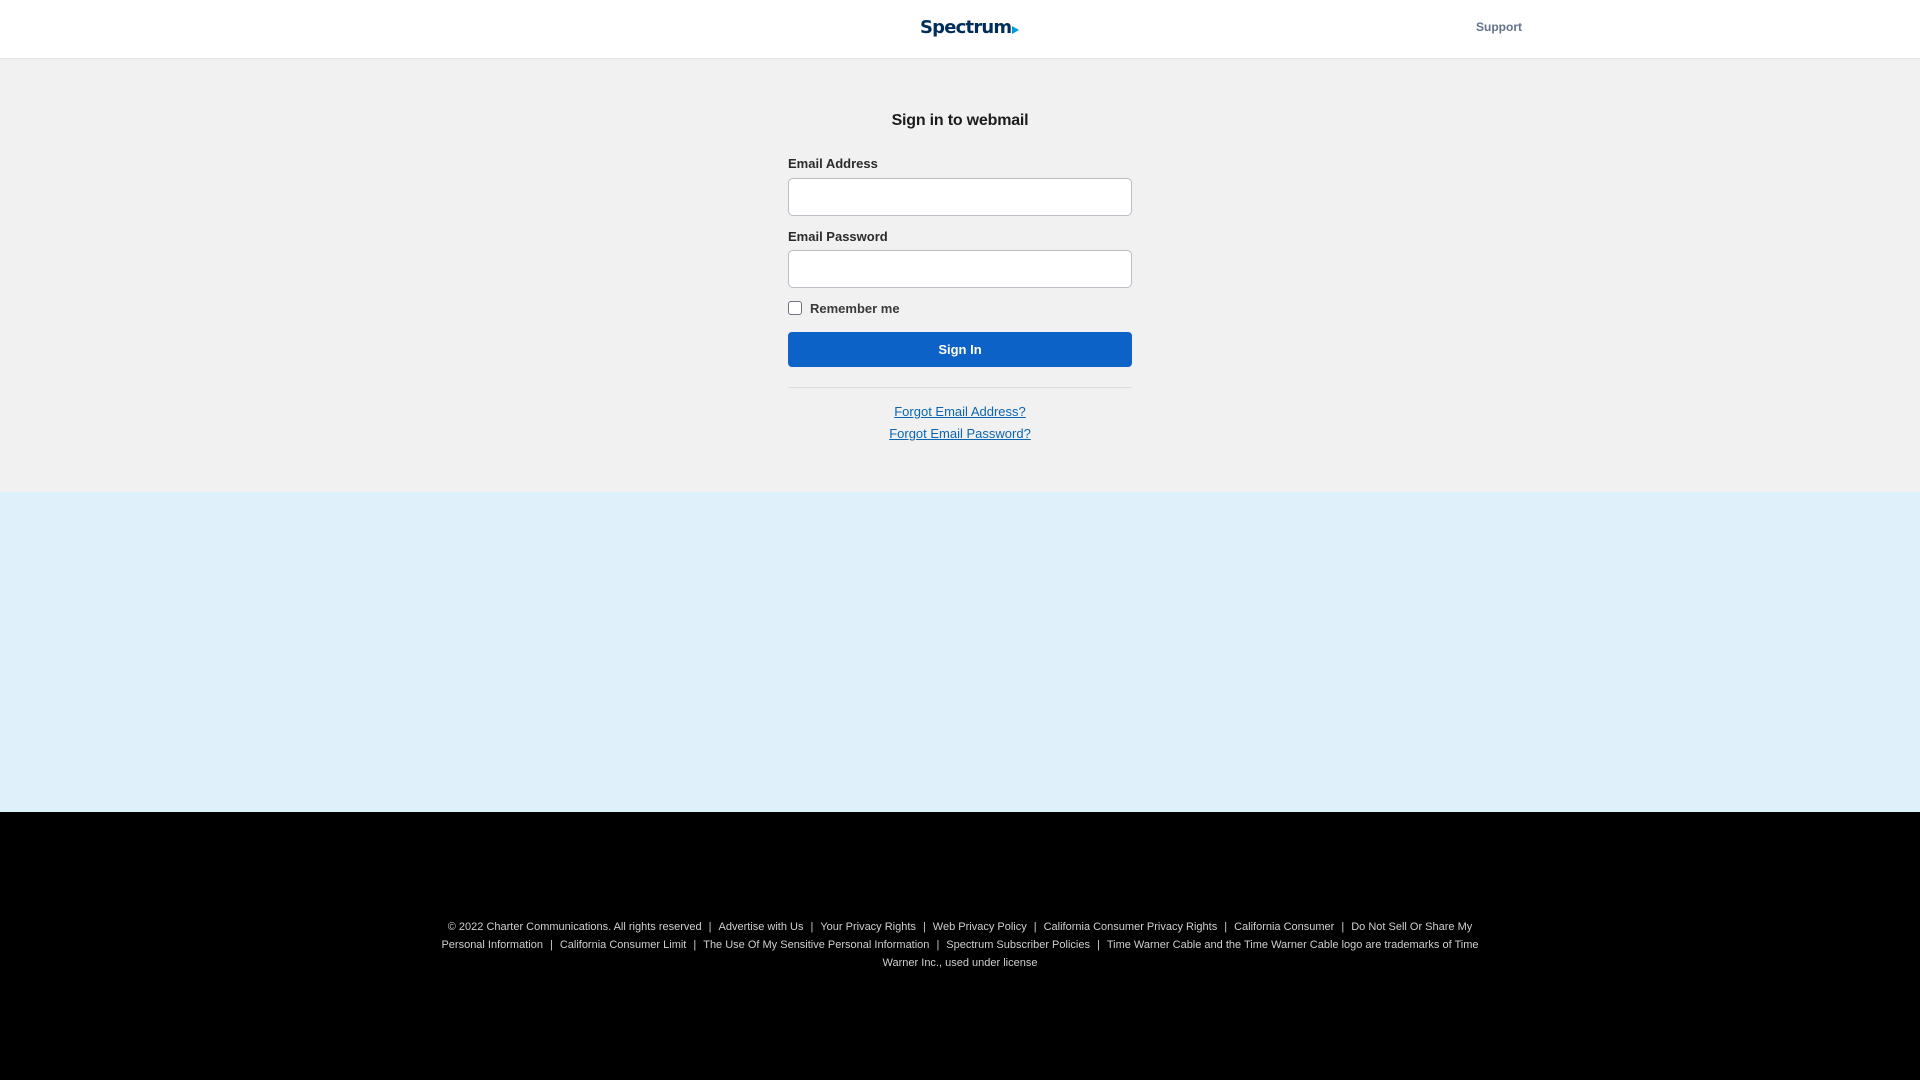 The width and height of the screenshot is (1920, 1080). What do you see at coordinates (1131, 927) in the screenshot?
I see `footer-link-ca-privacy-rights: California Consumer Privacy Rights` at bounding box center [1131, 927].